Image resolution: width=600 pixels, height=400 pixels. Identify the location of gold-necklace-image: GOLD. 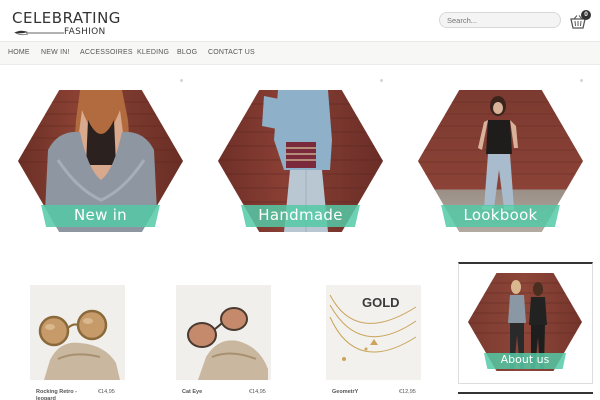
(373, 332).